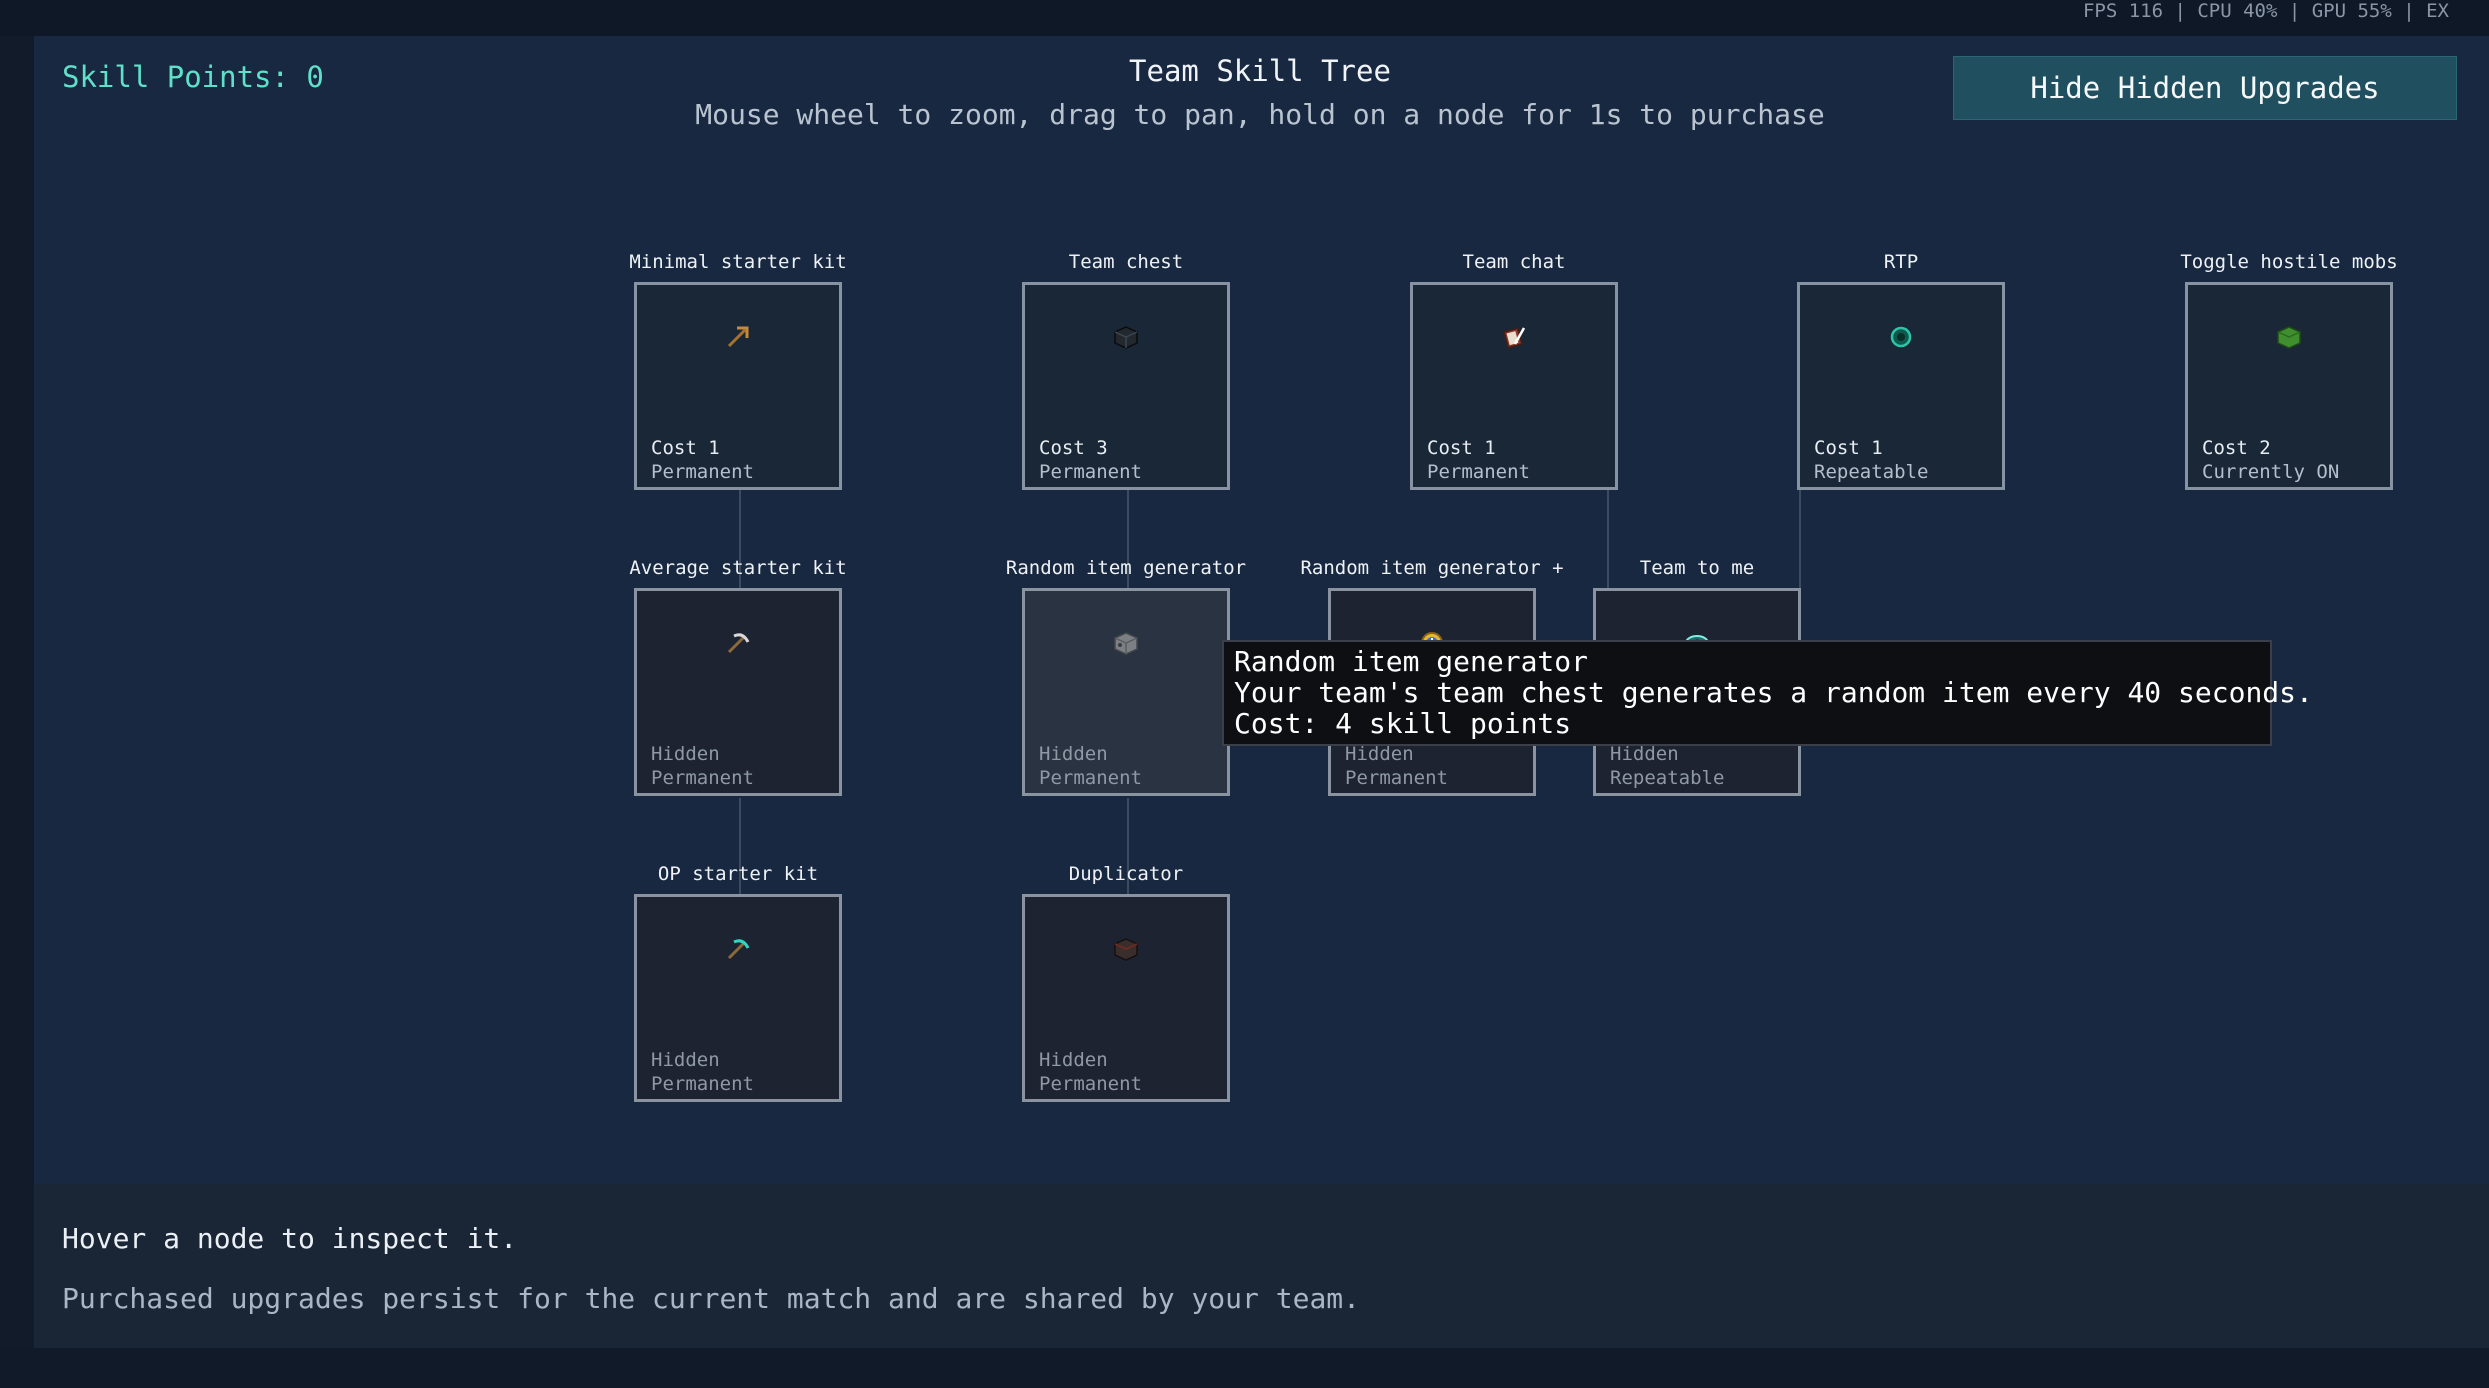 This screenshot has width=2489, height=1388. I want to click on book-and-quill-icon, so click(1514, 337).